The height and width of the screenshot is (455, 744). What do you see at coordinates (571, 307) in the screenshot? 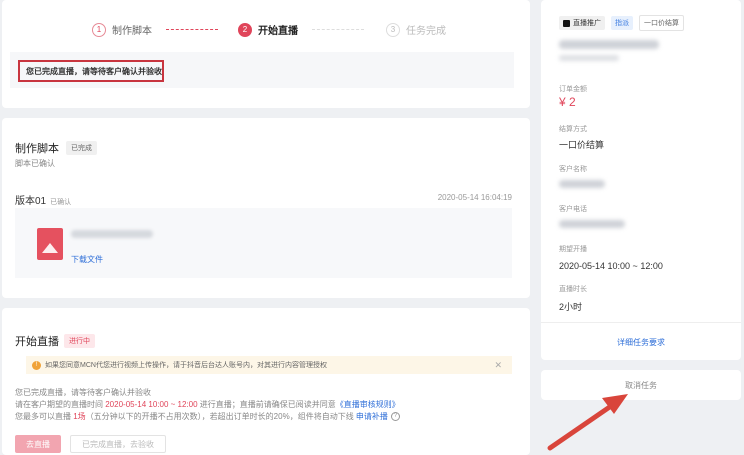
I see `duration-value: 2小时` at bounding box center [571, 307].